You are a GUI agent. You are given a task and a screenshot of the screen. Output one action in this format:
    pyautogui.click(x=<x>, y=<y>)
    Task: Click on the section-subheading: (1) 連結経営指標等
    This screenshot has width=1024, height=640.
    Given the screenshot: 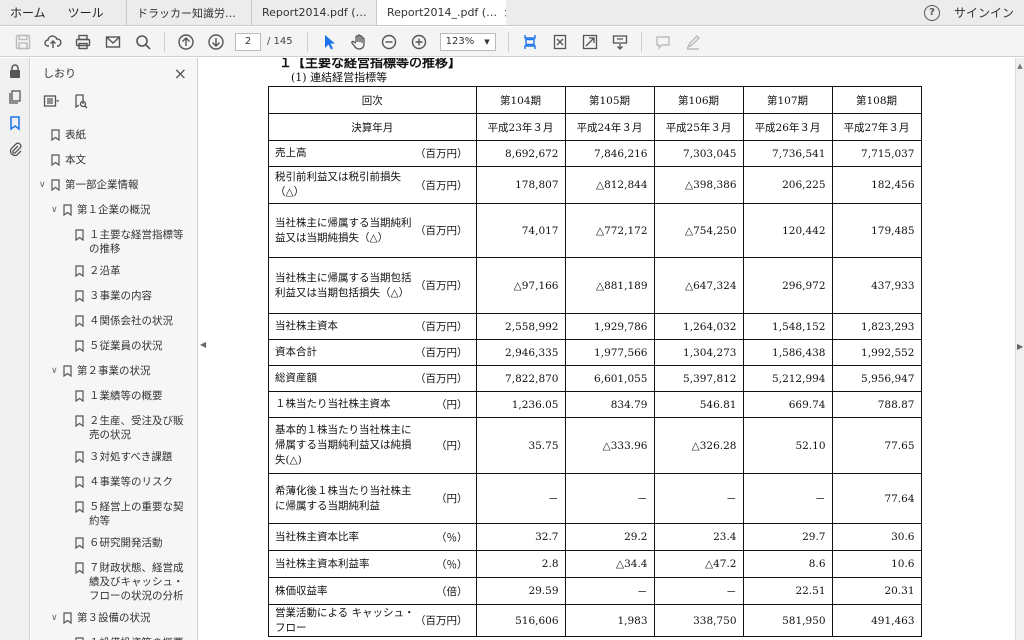 What is the action you would take?
    pyautogui.click(x=339, y=77)
    